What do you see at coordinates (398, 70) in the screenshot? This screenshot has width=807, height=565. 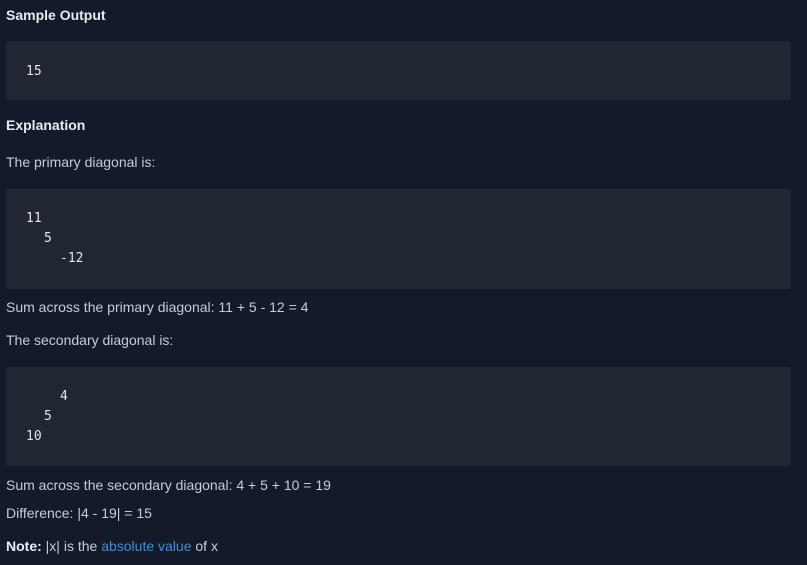 I see `sample-output-code-block: 15` at bounding box center [398, 70].